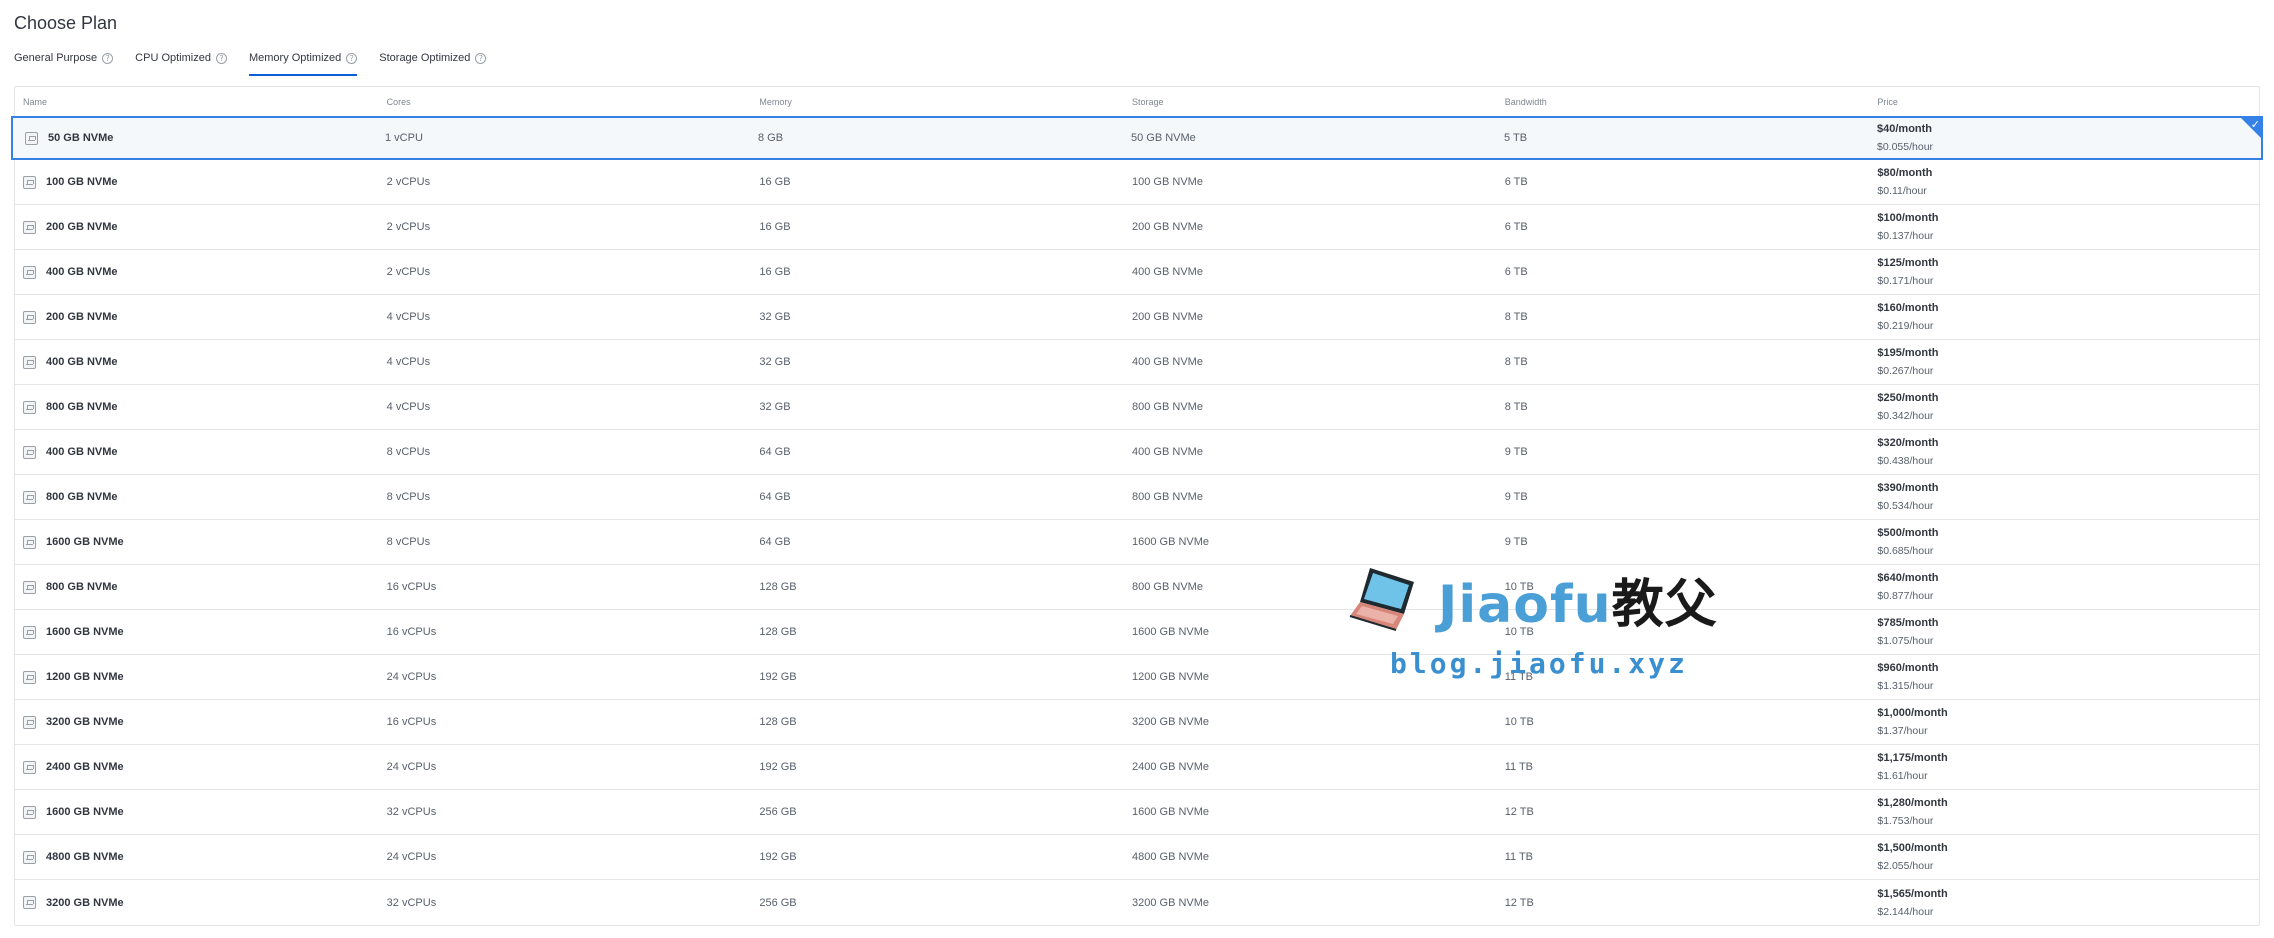 The height and width of the screenshot is (938, 2274). I want to click on plan-price: $1,280/month $1.753/hour, so click(2068, 812).